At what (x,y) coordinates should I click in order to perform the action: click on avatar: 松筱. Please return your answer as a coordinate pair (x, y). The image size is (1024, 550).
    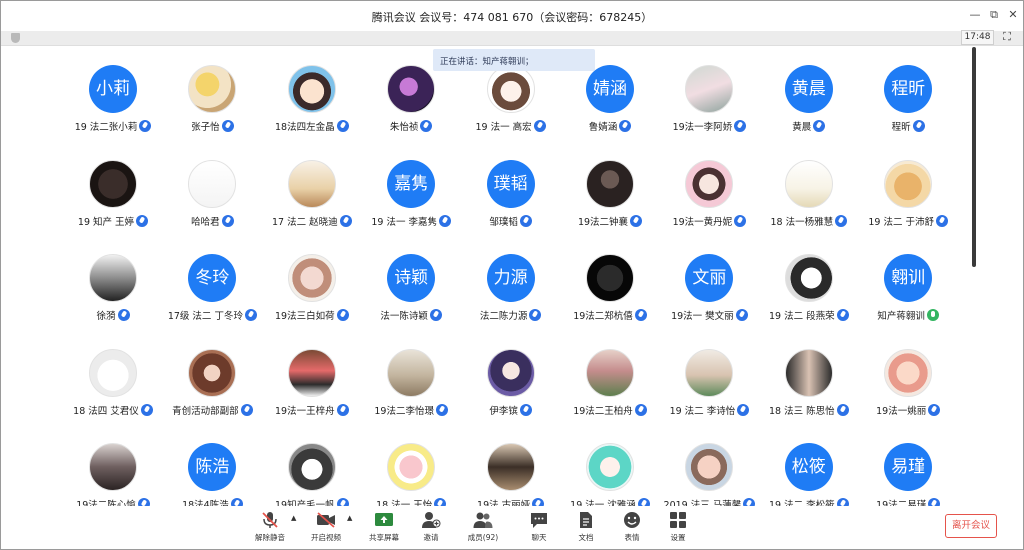
    Looking at the image, I should click on (808, 467).